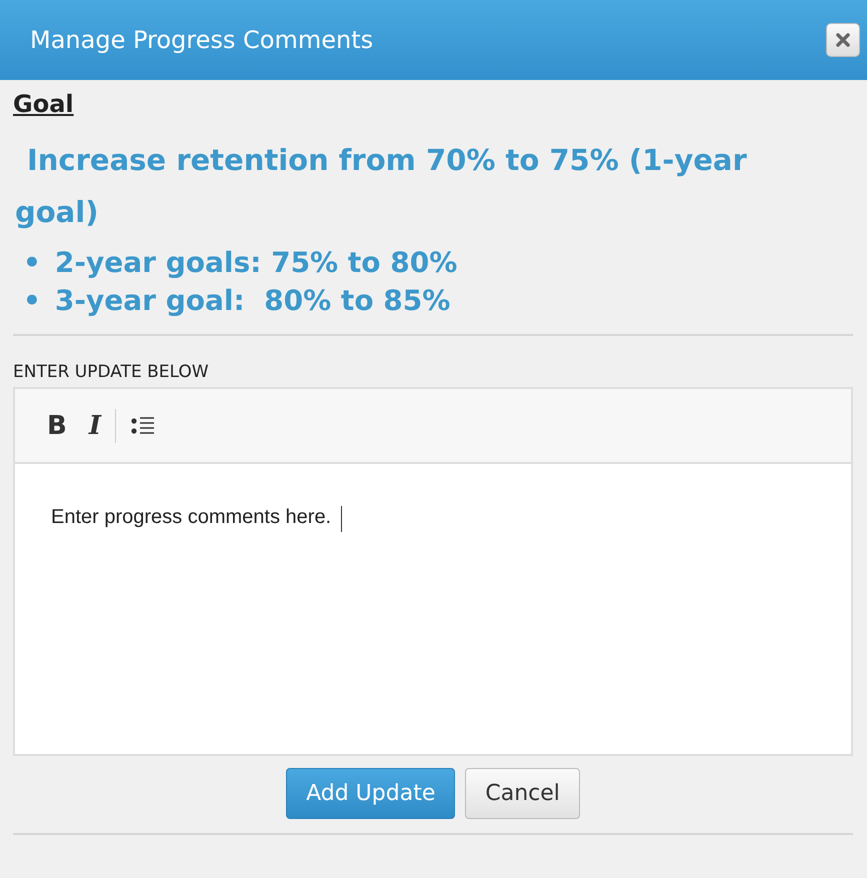 This screenshot has height=878, width=867. I want to click on italic-button: I, so click(94, 425).